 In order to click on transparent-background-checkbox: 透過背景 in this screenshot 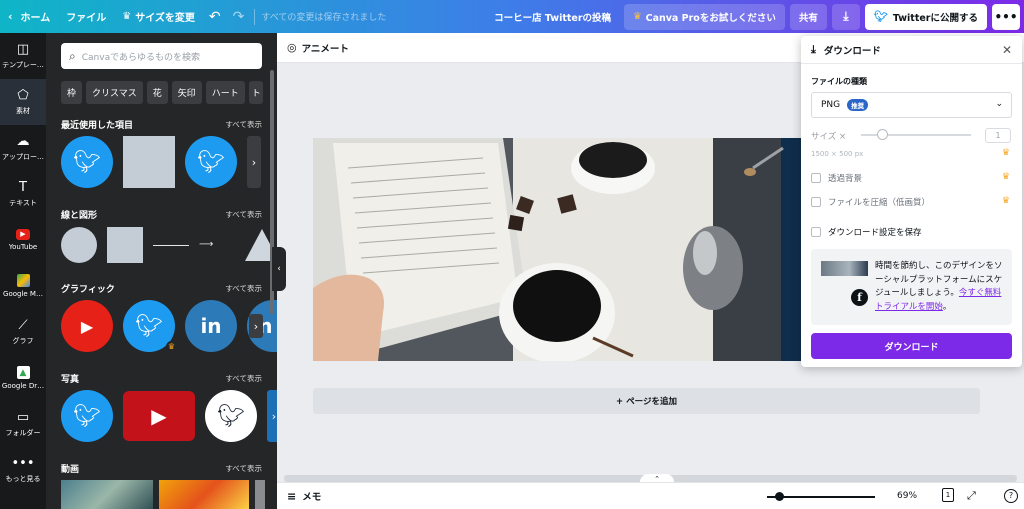, I will do `click(836, 178)`.